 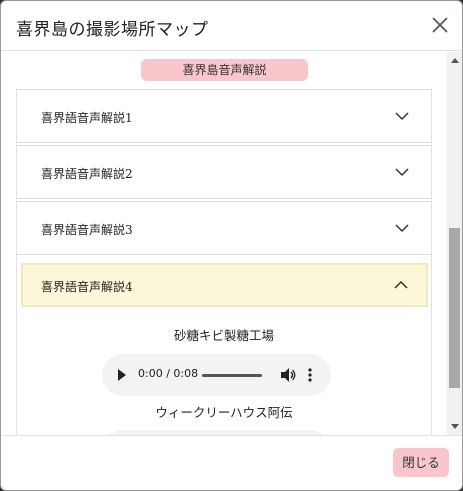 I want to click on audio-progress-bar, so click(x=232, y=375).